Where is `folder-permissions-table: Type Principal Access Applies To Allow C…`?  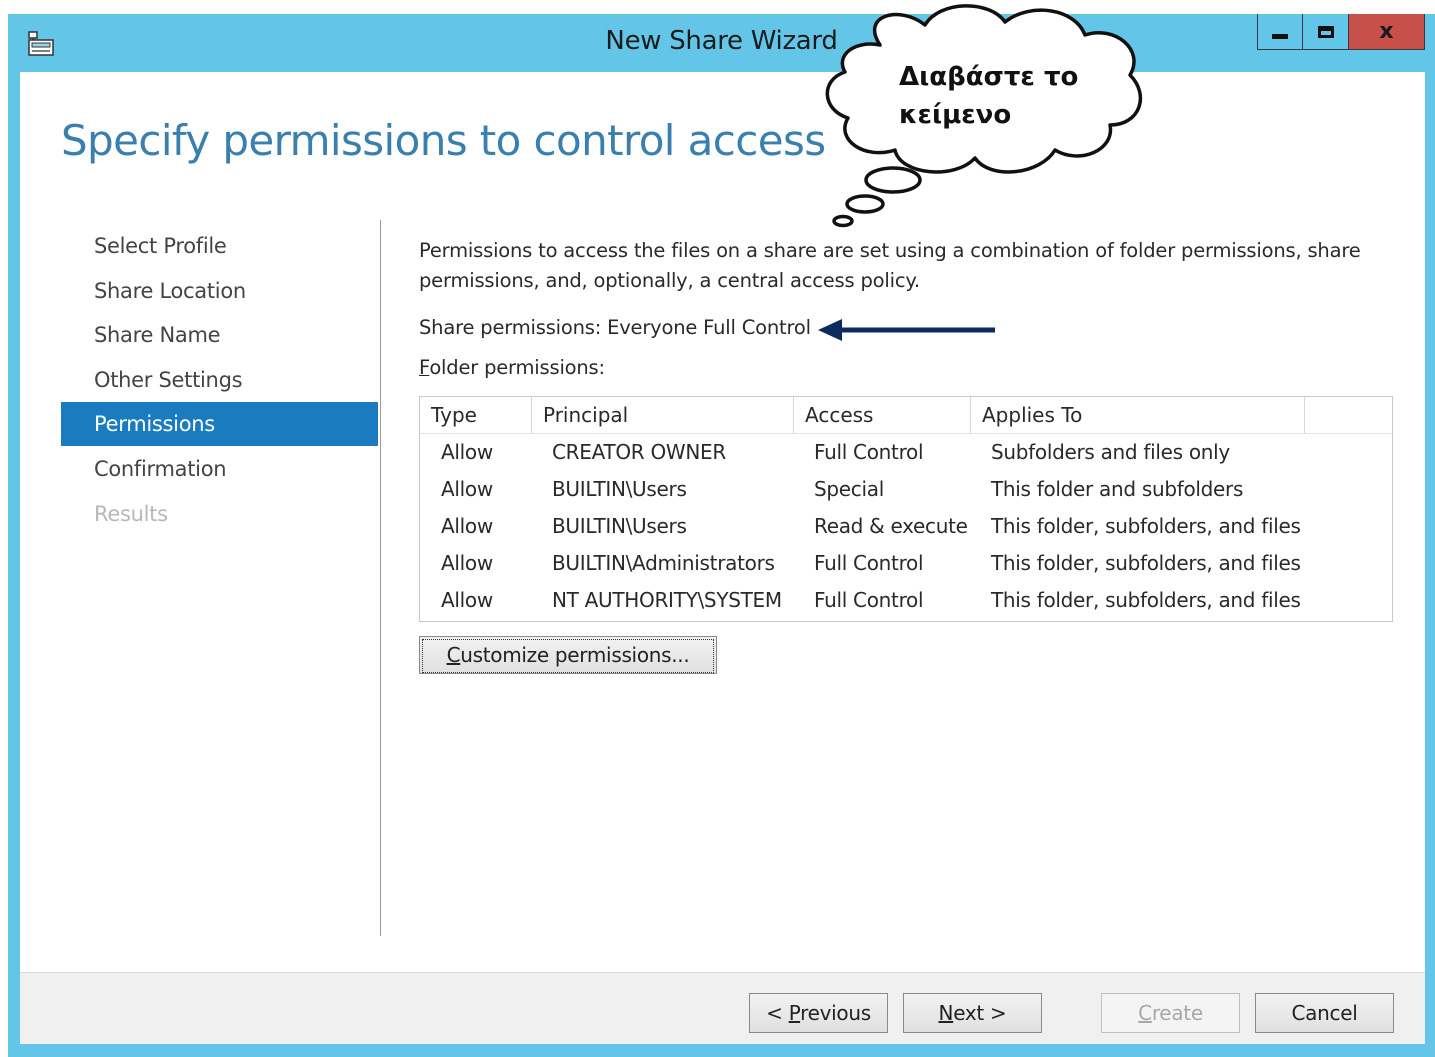
folder-permissions-table: Type Principal Access Applies To Allow C… is located at coordinates (906, 509).